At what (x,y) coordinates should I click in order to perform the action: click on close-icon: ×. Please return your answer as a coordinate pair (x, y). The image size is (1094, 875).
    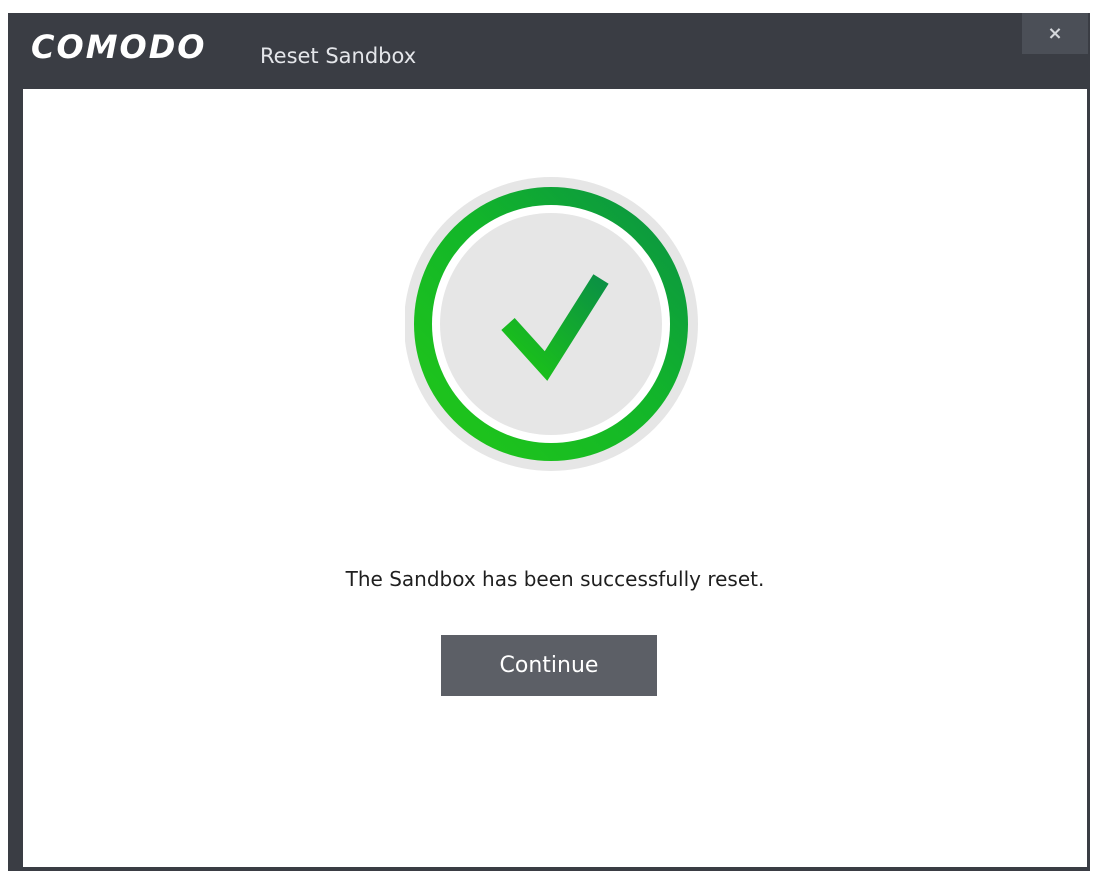
    Looking at the image, I should click on (1055, 33).